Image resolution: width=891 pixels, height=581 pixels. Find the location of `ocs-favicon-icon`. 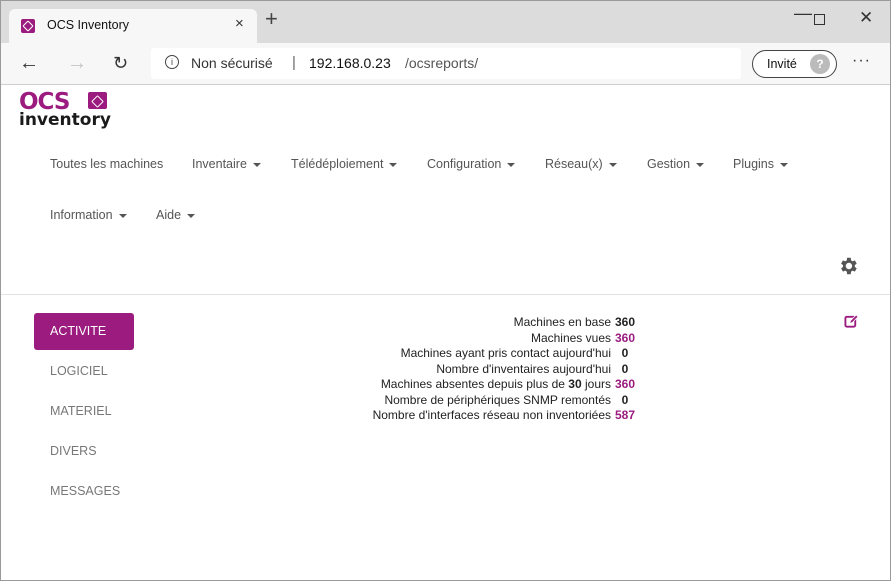

ocs-favicon-icon is located at coordinates (28, 26).